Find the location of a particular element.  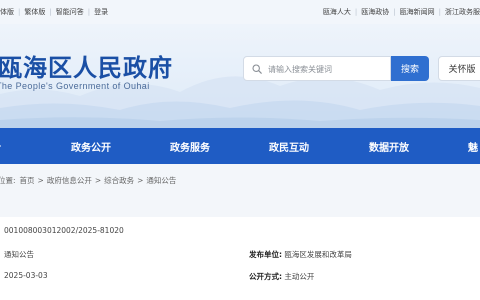

publisher-label: 发布单位: is located at coordinates (265, 254).